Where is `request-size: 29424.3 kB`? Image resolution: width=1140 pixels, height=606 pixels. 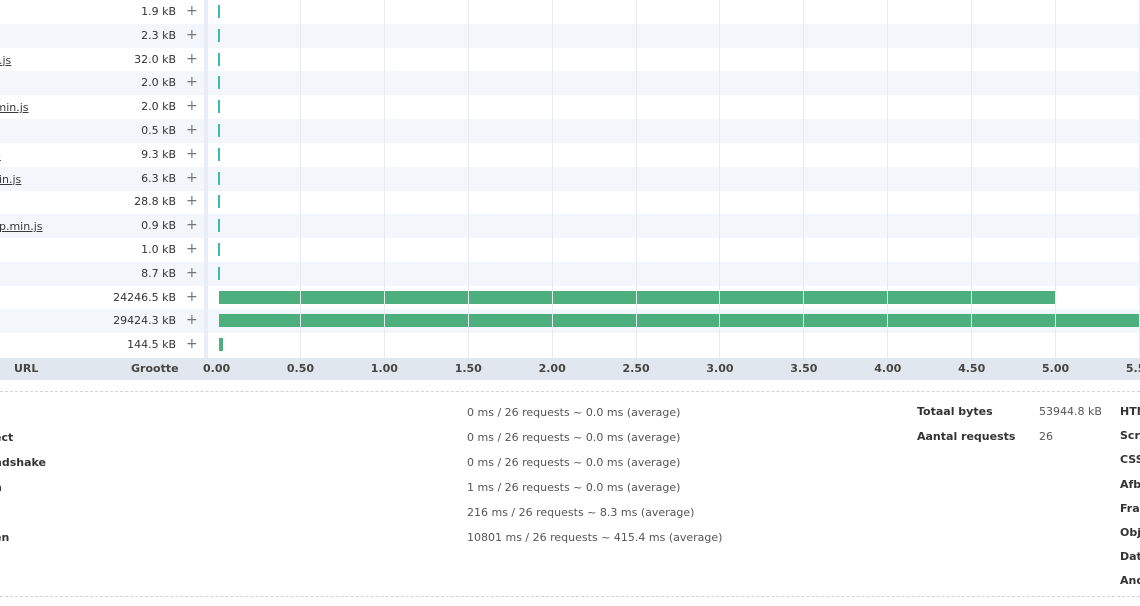
request-size: 29424.3 kB is located at coordinates (144, 321).